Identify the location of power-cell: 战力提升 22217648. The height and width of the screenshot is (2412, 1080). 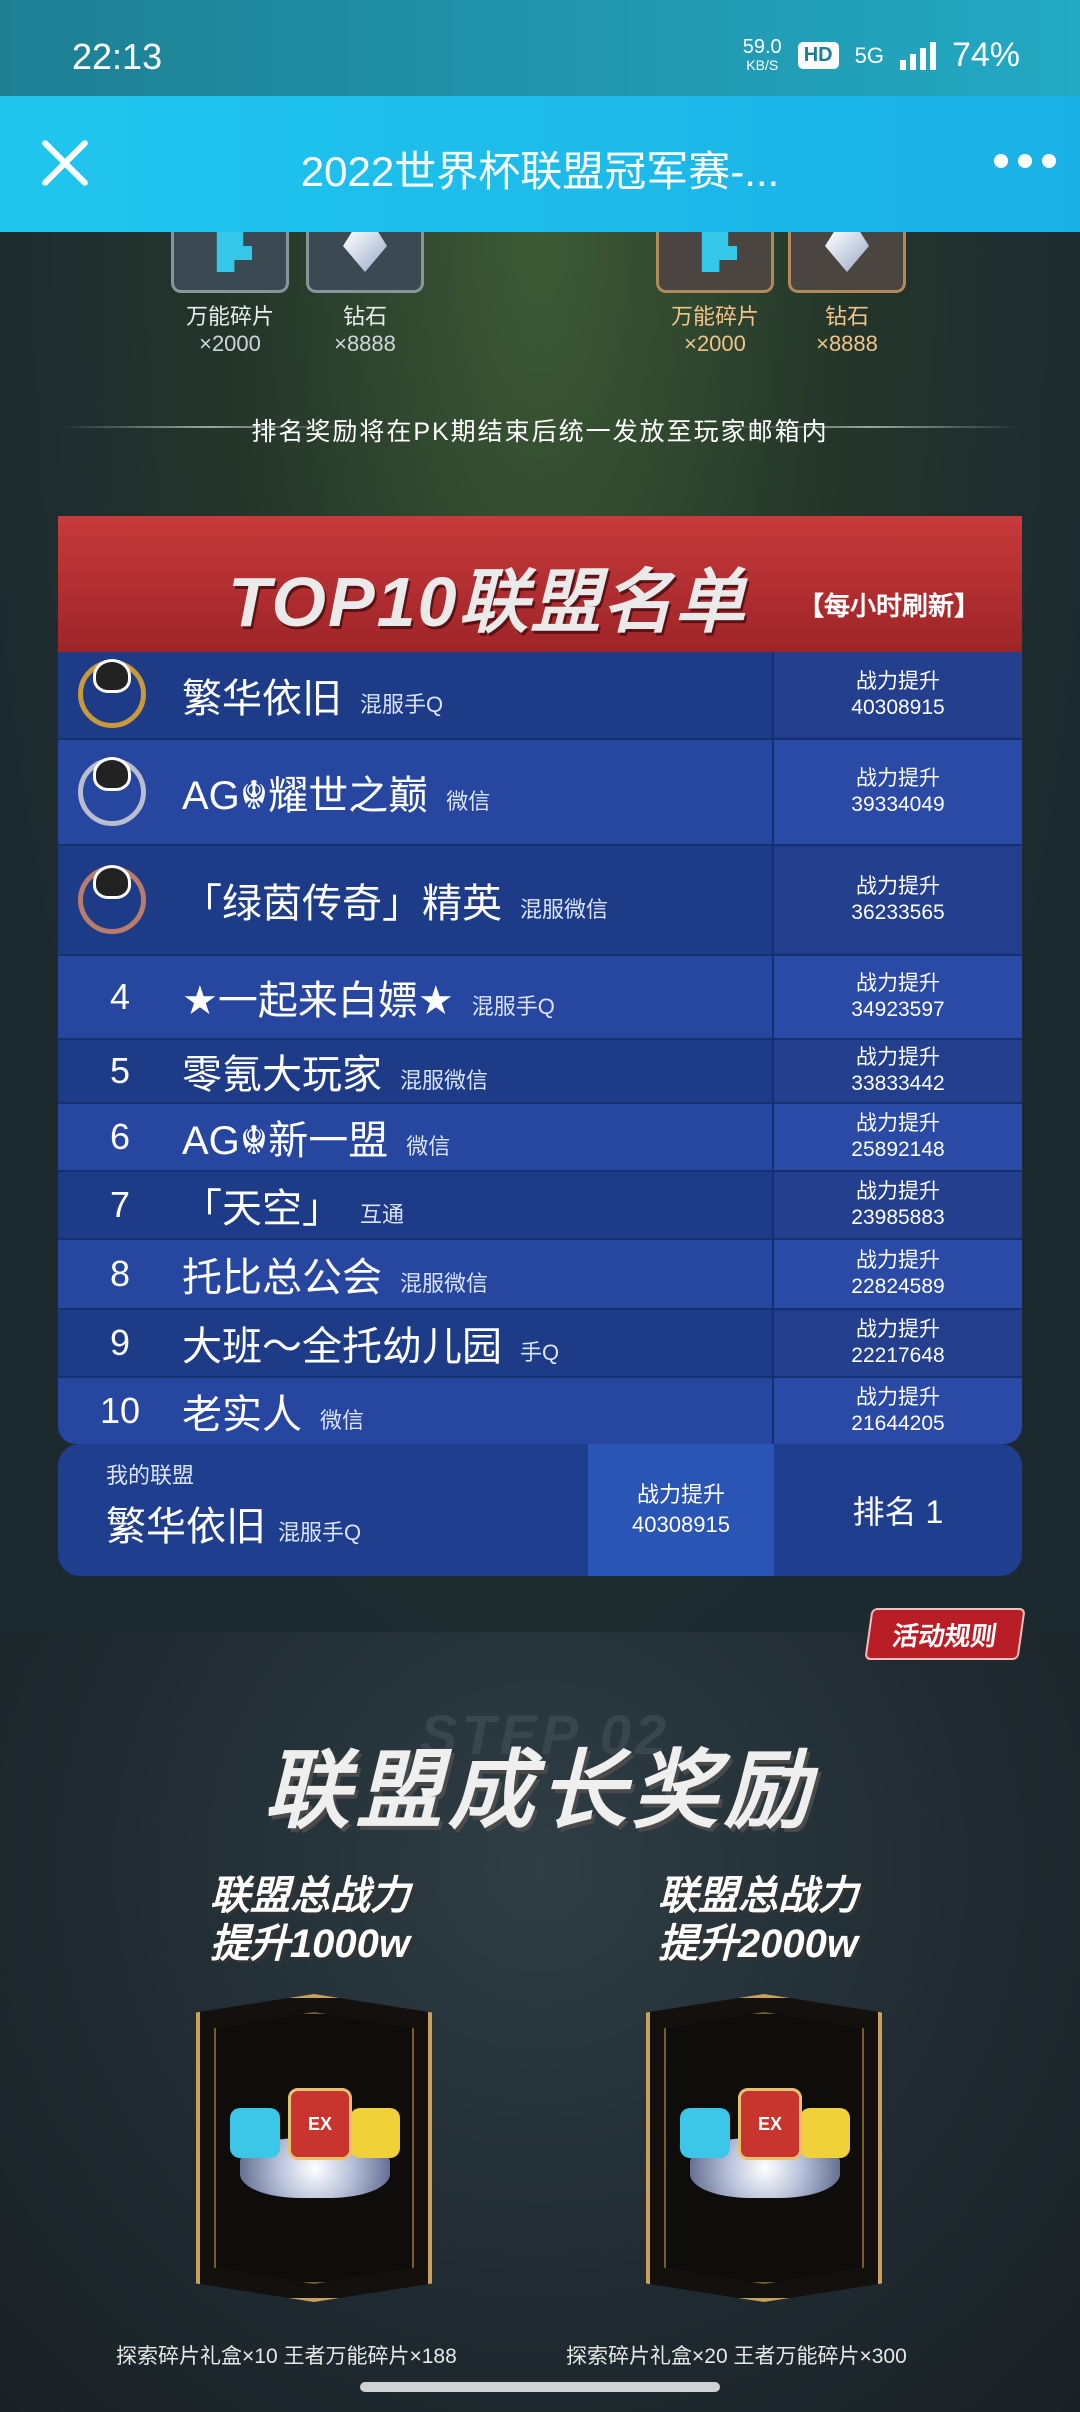
(897, 1343).